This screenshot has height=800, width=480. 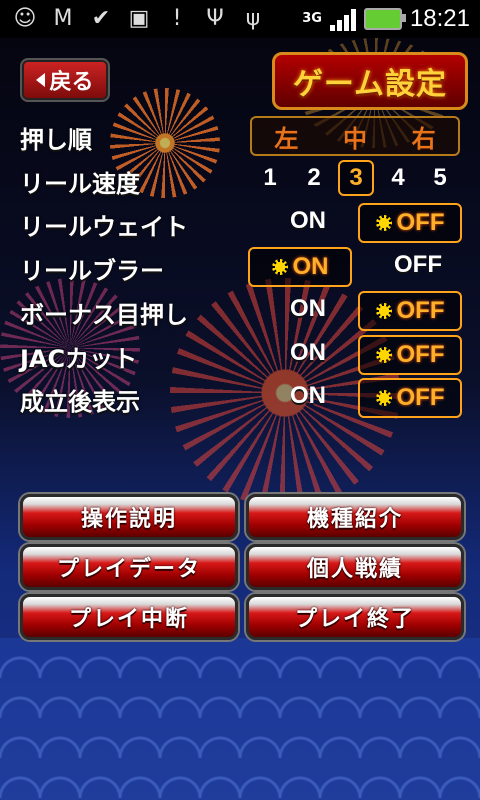 I want to click on jac-cut-off-button: OFF, so click(x=410, y=355).